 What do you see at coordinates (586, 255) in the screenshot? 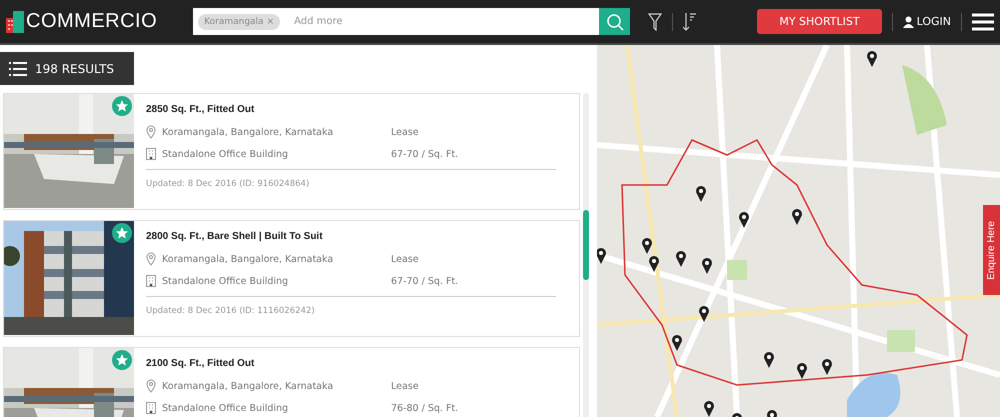
I see `scrollbar` at bounding box center [586, 255].